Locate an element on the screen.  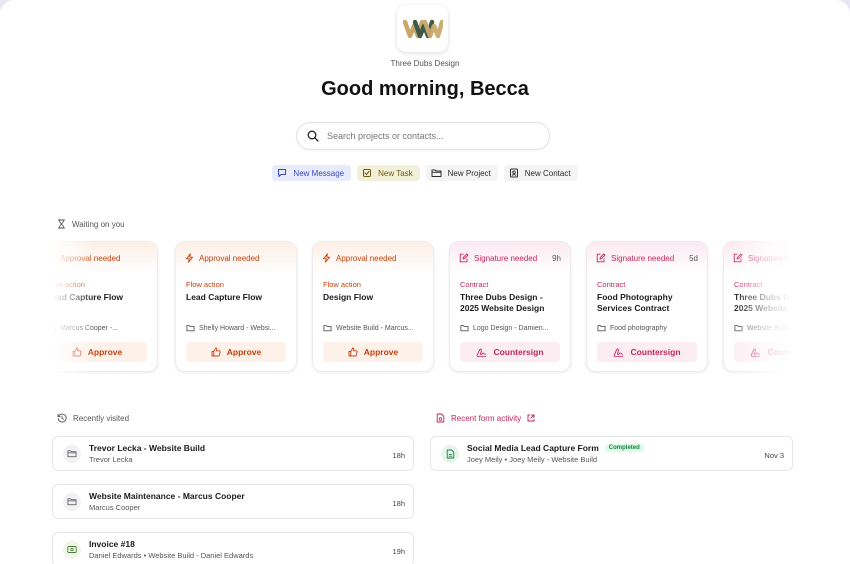
new-message-button: New Message is located at coordinates (312, 173).